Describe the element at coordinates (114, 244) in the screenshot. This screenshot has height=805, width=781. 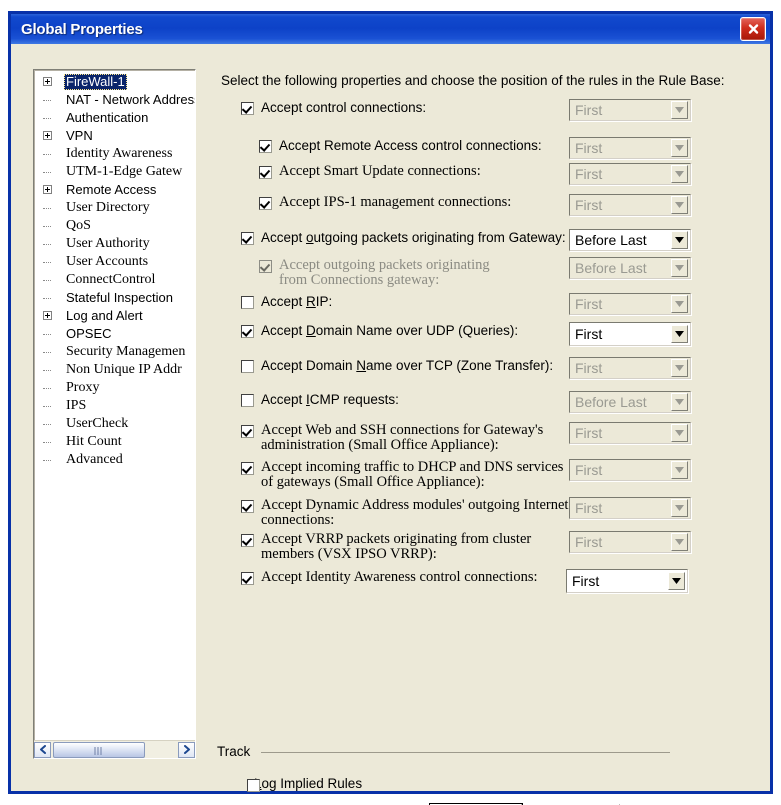
I see `tree-item-user-authority: User Authority` at that location.